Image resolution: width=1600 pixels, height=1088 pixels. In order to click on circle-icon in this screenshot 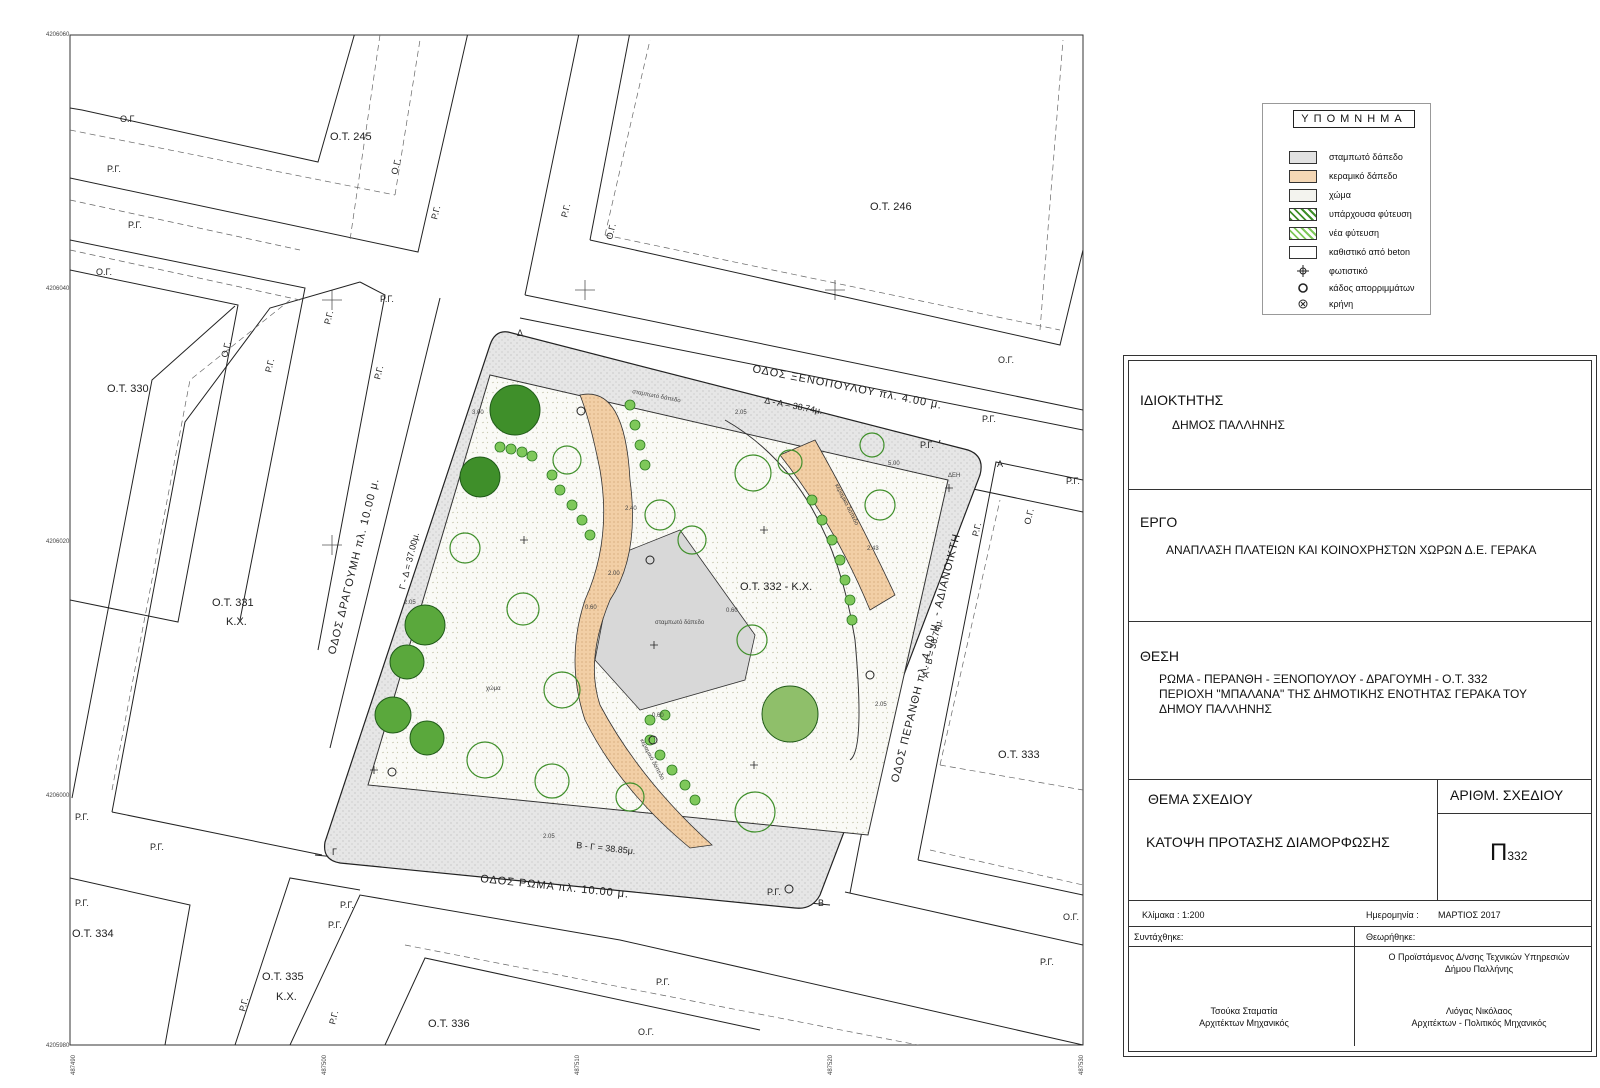, I will do `click(1303, 288)`.